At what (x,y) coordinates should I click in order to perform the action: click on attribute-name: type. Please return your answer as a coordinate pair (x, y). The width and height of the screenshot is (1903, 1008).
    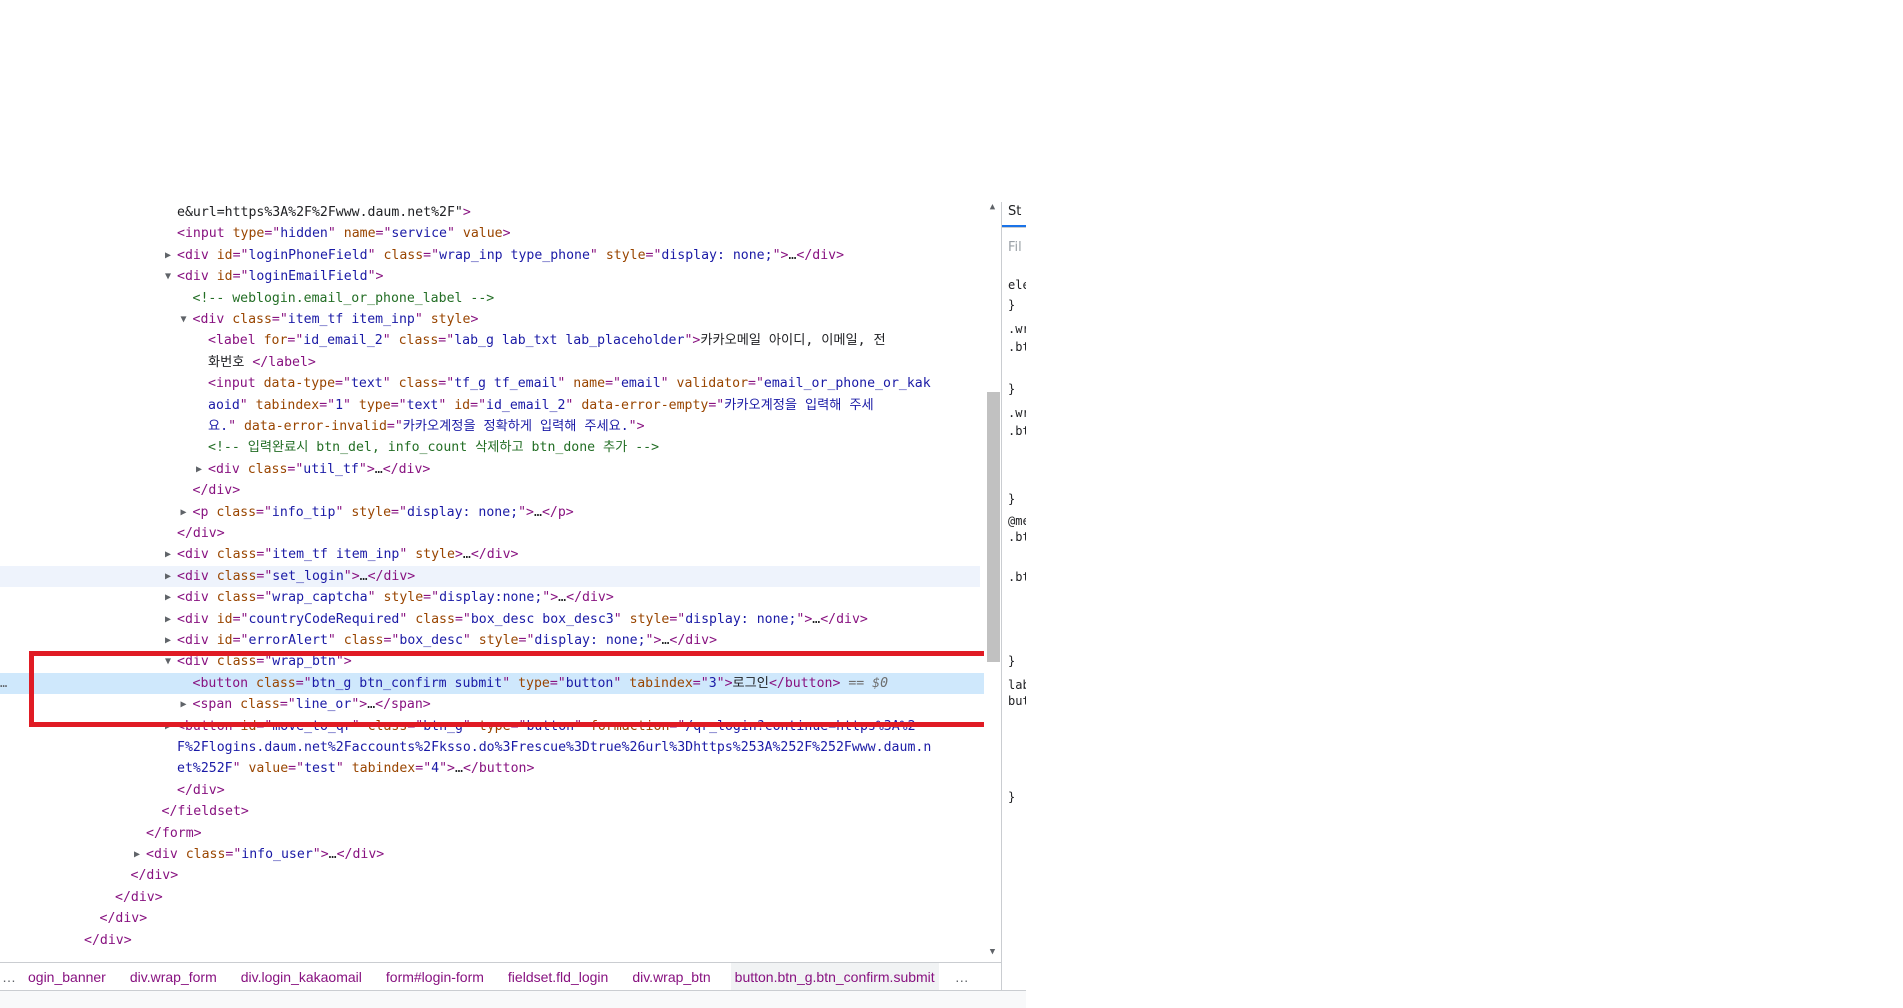
    Looking at the image, I should click on (375, 405).